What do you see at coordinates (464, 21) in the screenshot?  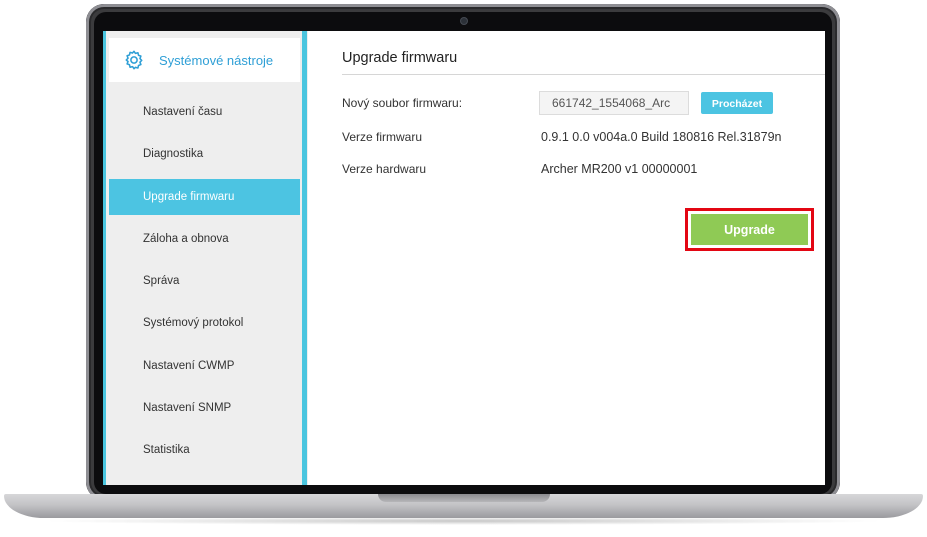 I see `webcam-icon` at bounding box center [464, 21].